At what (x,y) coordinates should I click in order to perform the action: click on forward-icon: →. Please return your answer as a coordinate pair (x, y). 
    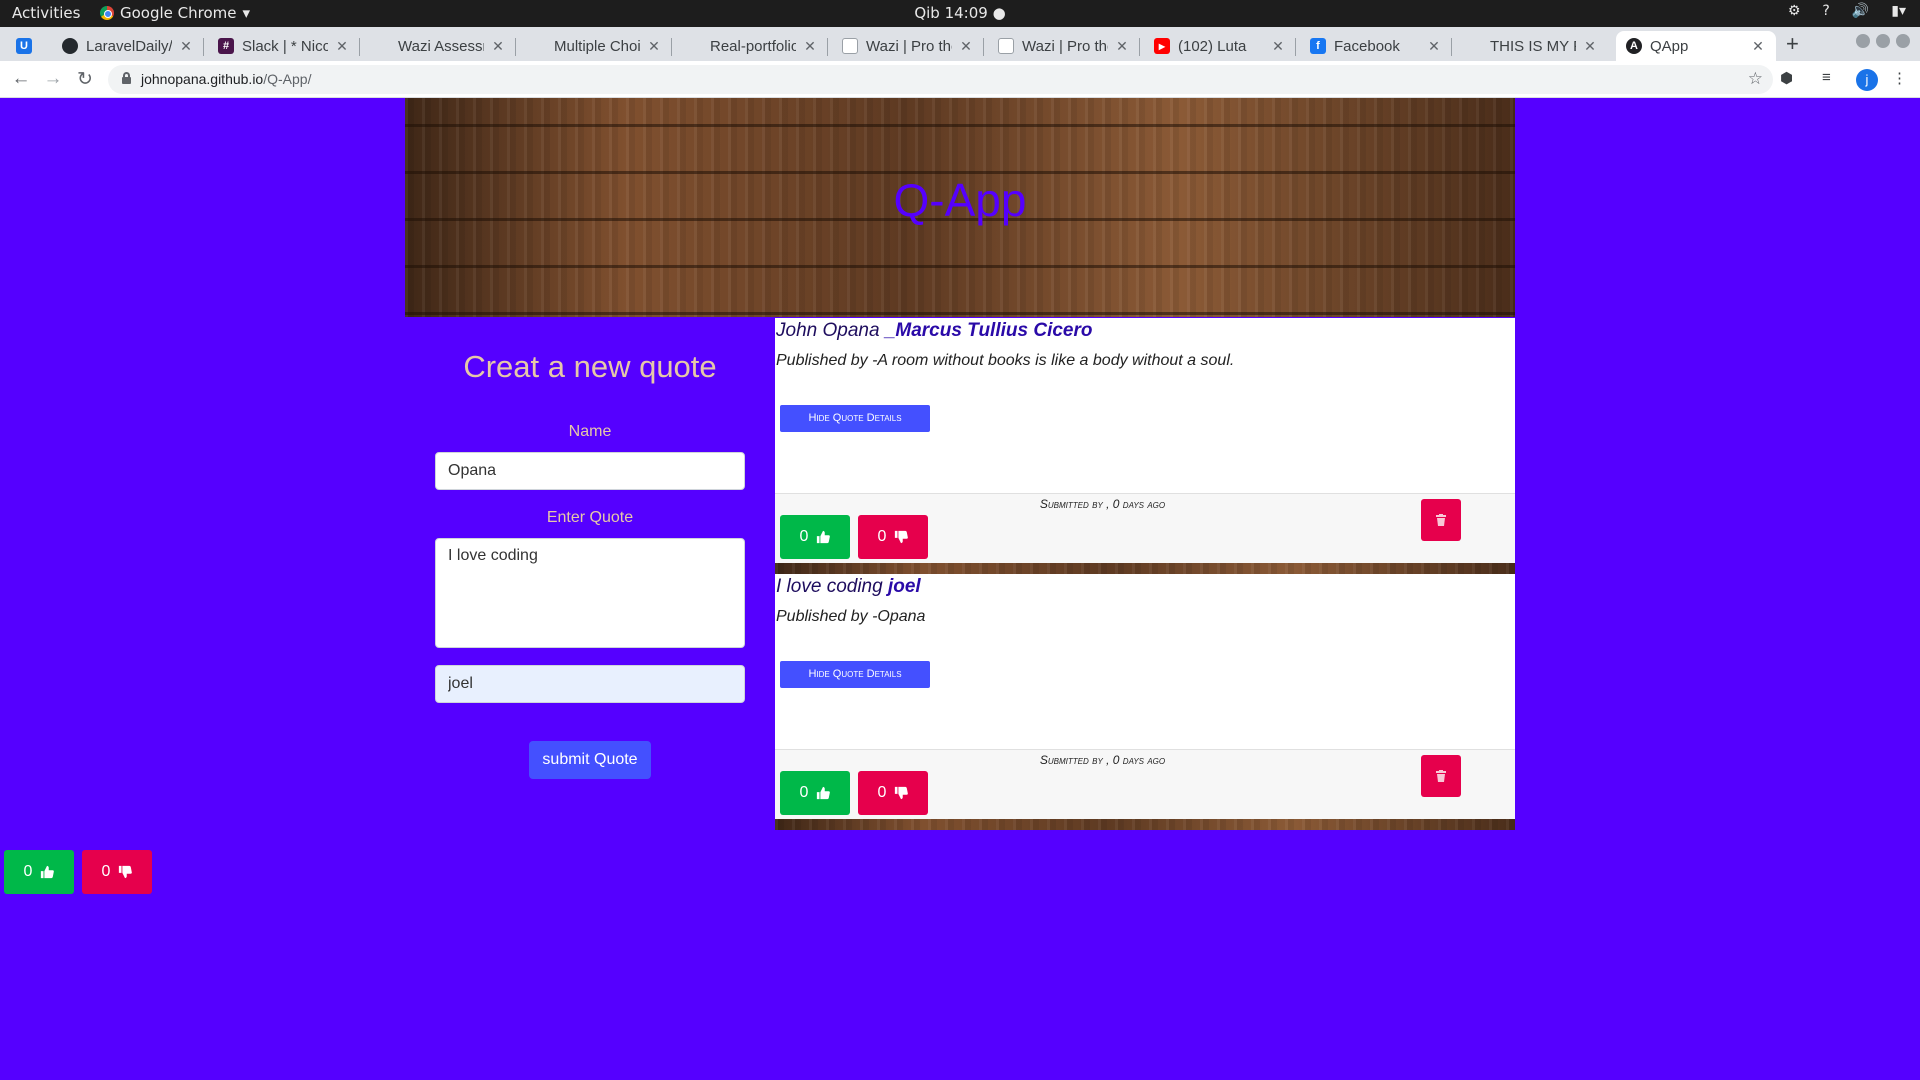
    Looking at the image, I should click on (53, 79).